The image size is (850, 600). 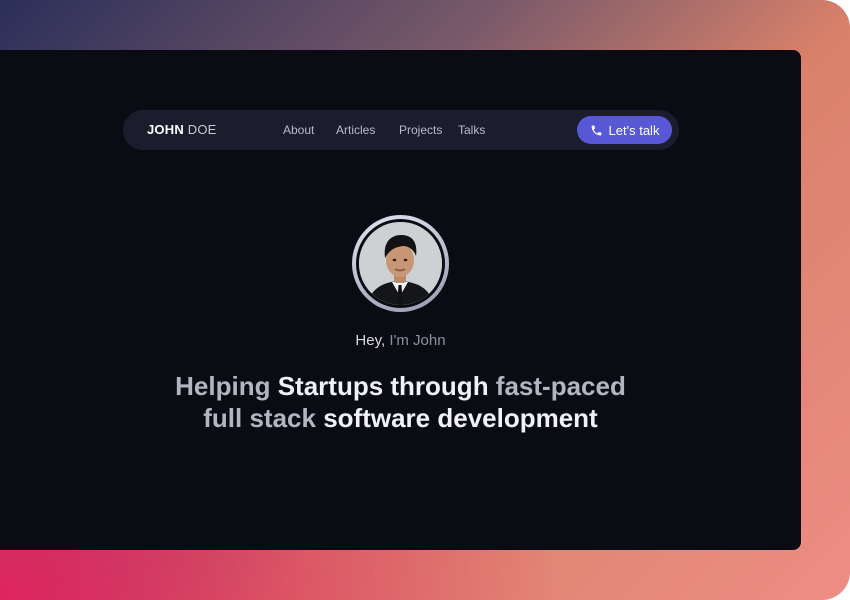 I want to click on nav-link-projects: Projects, so click(x=420, y=130).